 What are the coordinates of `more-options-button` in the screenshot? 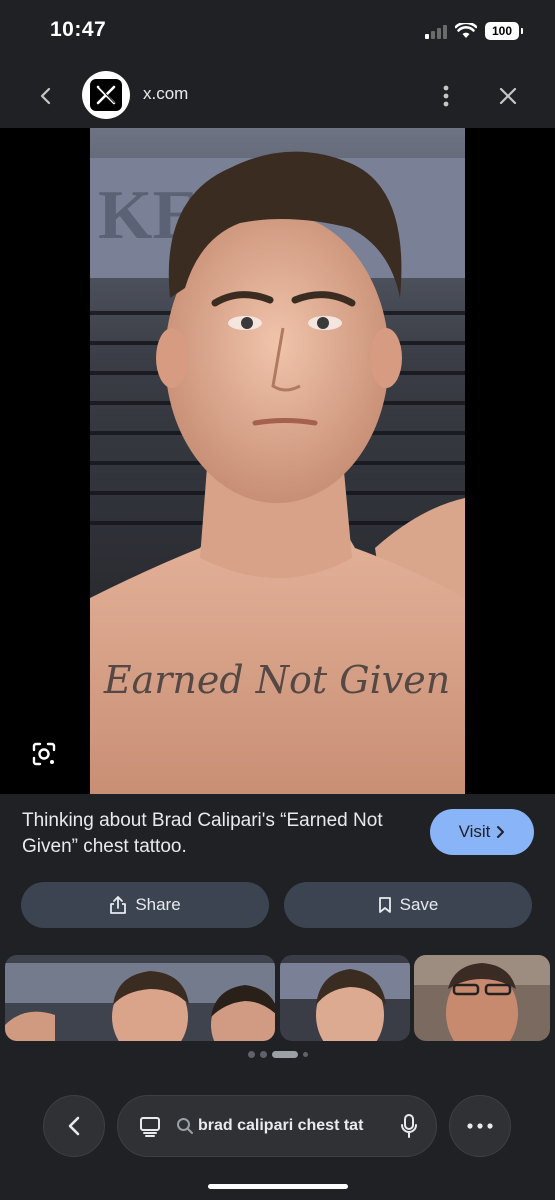 It's located at (446, 96).